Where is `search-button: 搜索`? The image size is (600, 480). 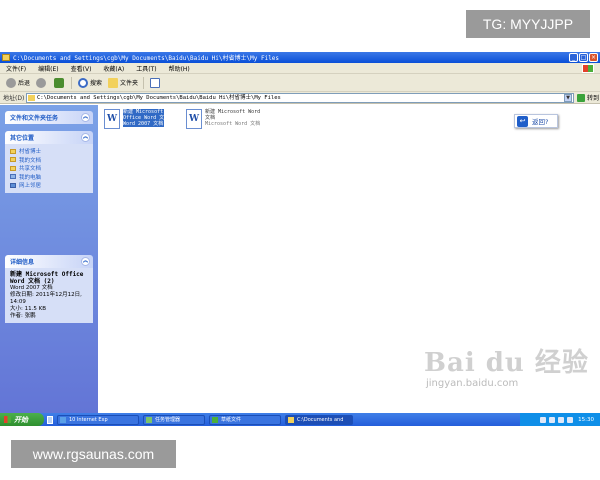
search-button: 搜索 is located at coordinates (90, 82).